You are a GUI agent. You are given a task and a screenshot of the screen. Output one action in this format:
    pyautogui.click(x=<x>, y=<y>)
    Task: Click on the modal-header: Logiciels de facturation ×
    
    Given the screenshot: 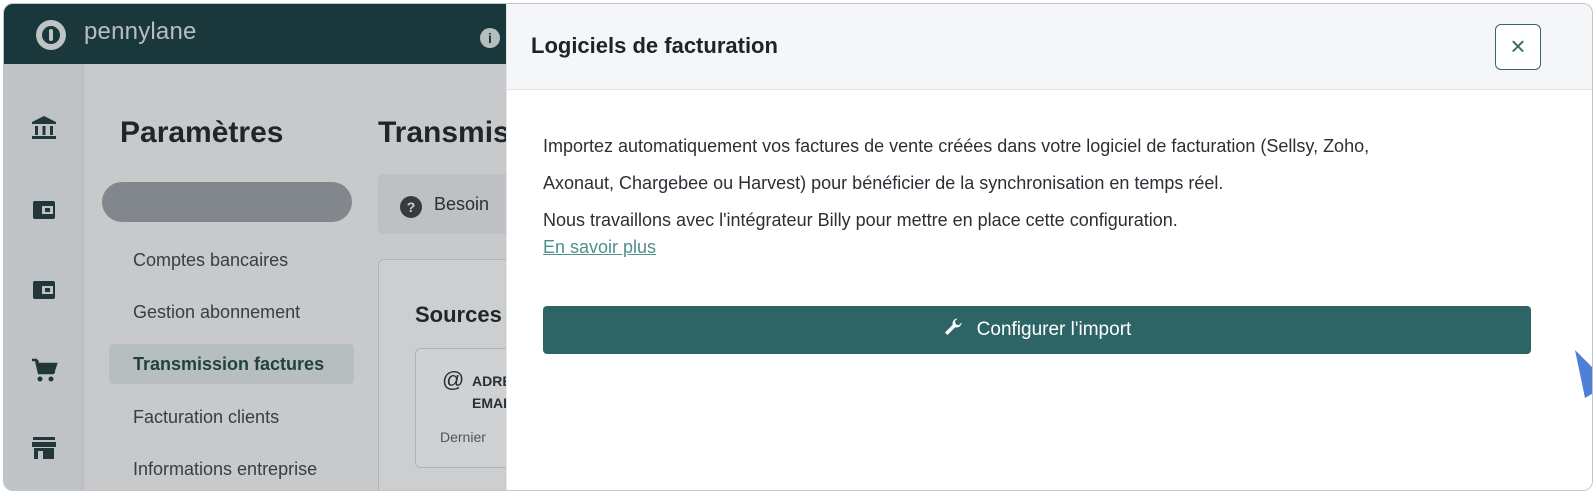 What is the action you would take?
    pyautogui.click(x=1049, y=47)
    